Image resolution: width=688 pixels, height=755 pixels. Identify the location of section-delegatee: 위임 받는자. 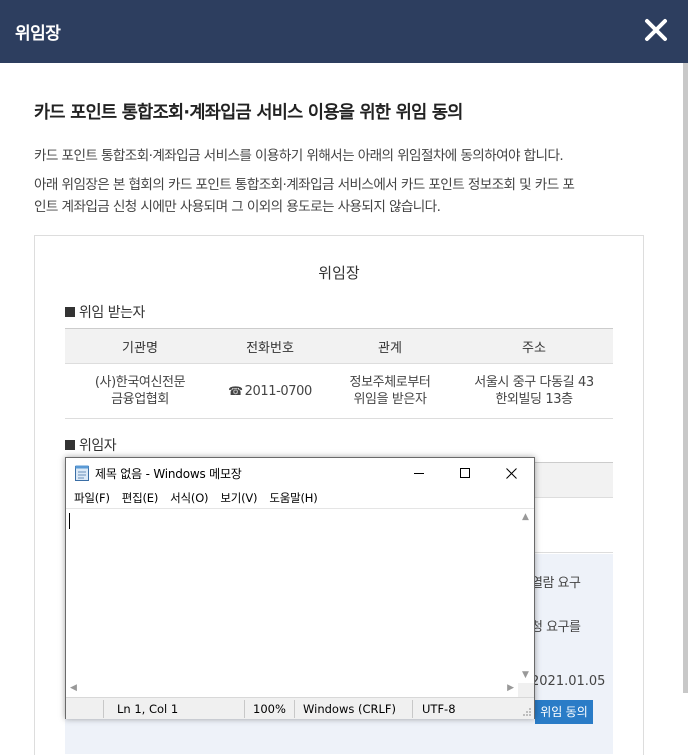
(105, 312).